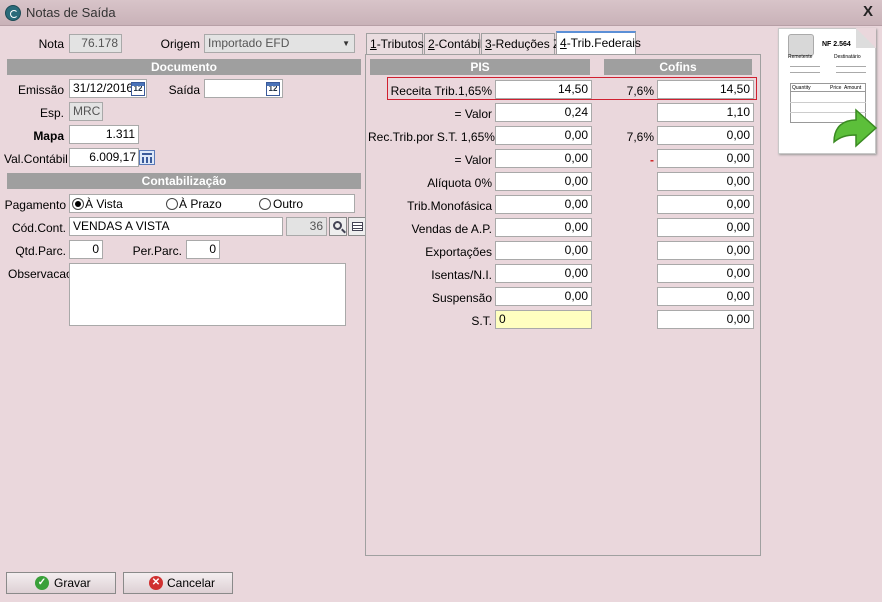 The image size is (882, 602). Describe the element at coordinates (156, 583) in the screenshot. I see `cancel-icon: ✕` at that location.